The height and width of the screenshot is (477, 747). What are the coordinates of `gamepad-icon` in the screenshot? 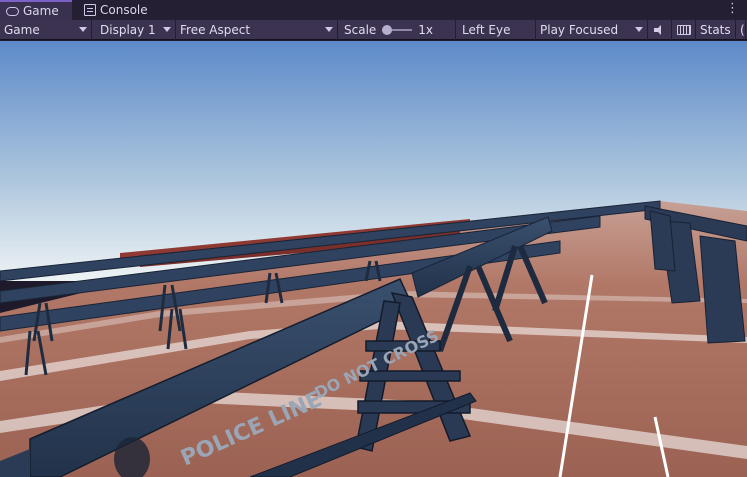 It's located at (12, 11).